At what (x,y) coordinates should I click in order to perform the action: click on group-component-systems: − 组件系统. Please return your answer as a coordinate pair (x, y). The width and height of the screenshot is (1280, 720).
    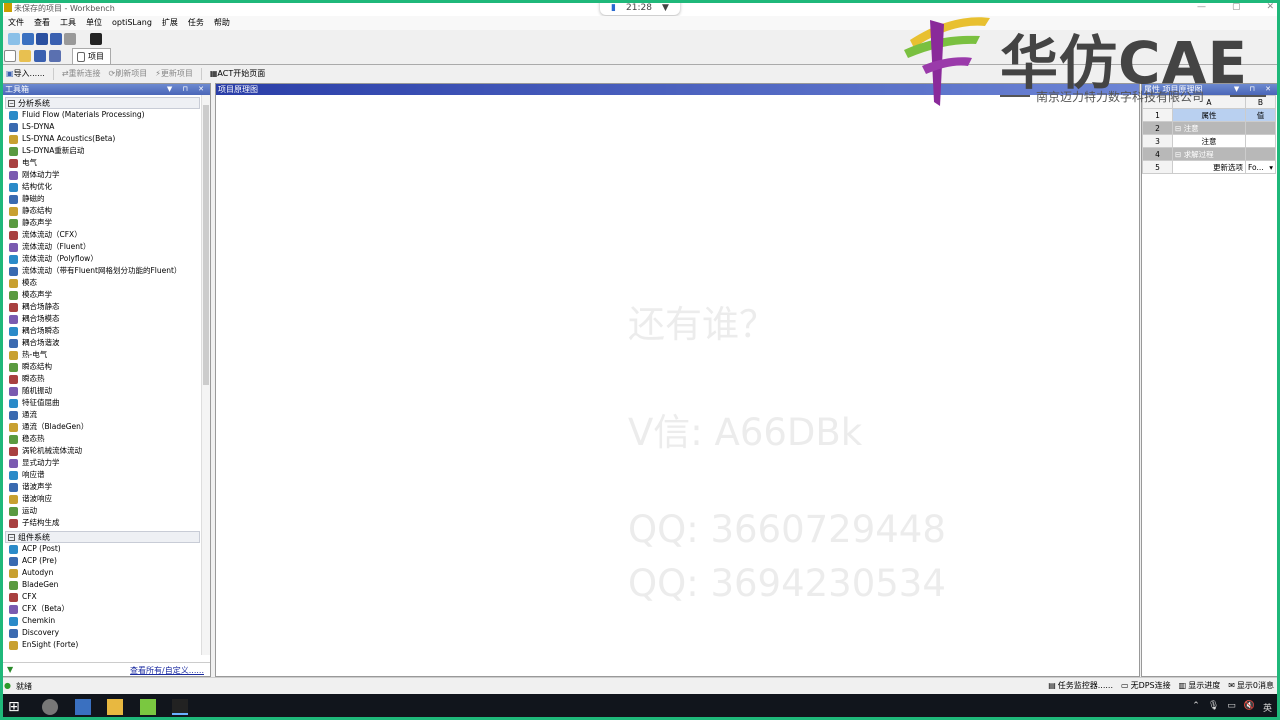
    Looking at the image, I should click on (102, 537).